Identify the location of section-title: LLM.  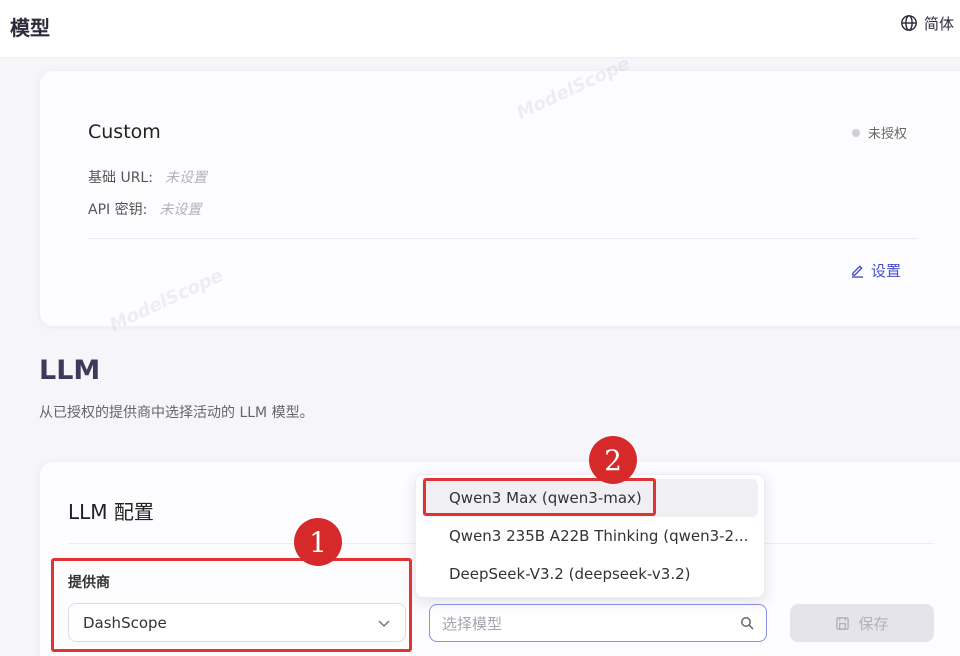
(70, 370).